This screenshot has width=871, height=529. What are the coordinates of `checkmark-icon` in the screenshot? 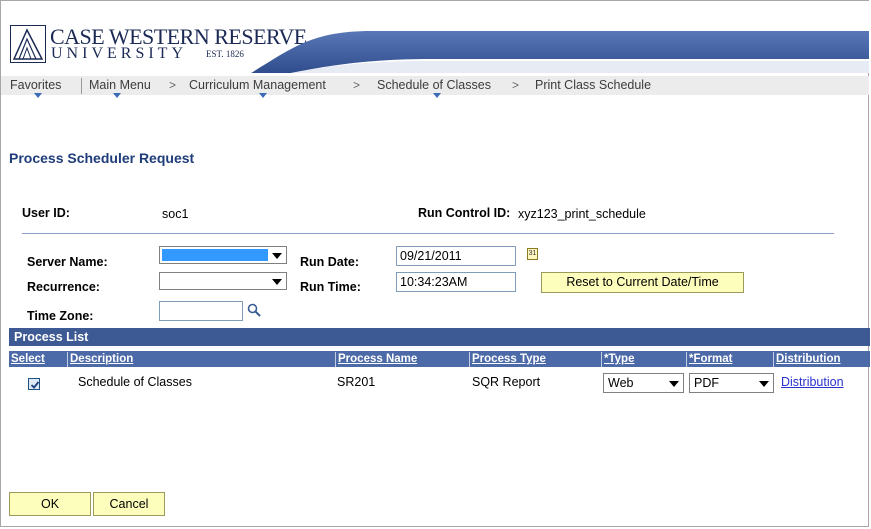 It's located at (35, 385).